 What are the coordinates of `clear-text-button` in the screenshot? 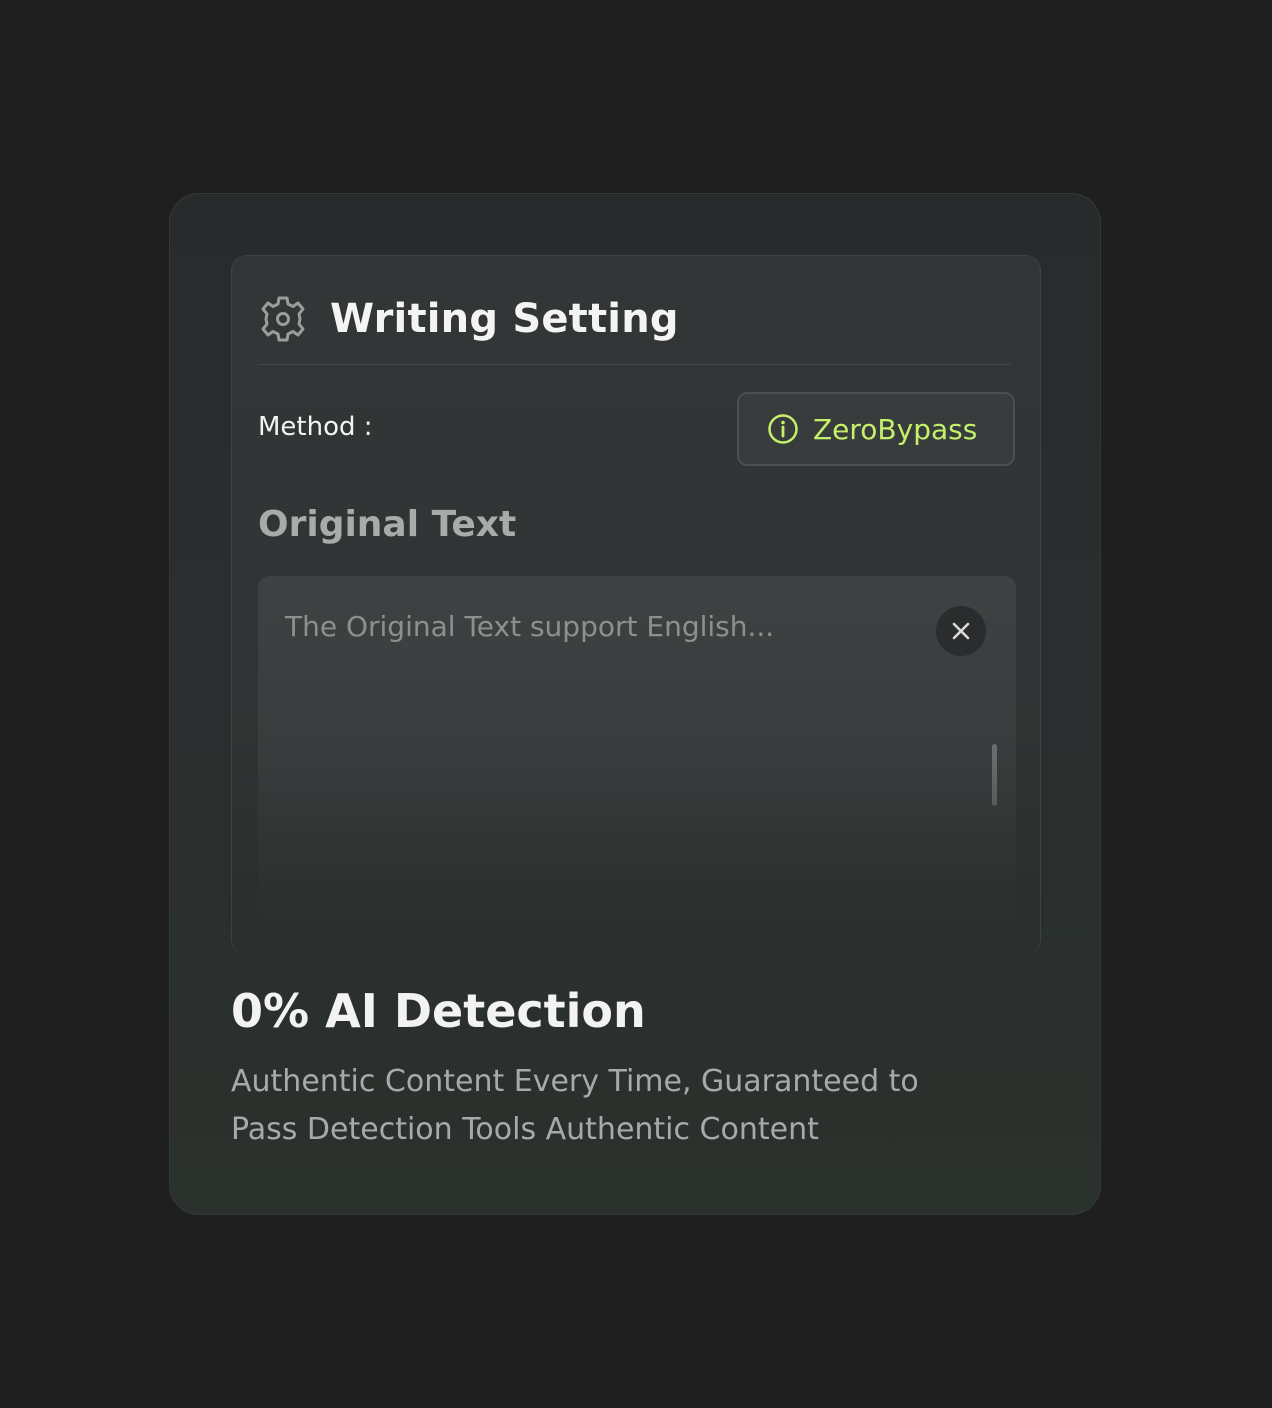 It's located at (961, 631).